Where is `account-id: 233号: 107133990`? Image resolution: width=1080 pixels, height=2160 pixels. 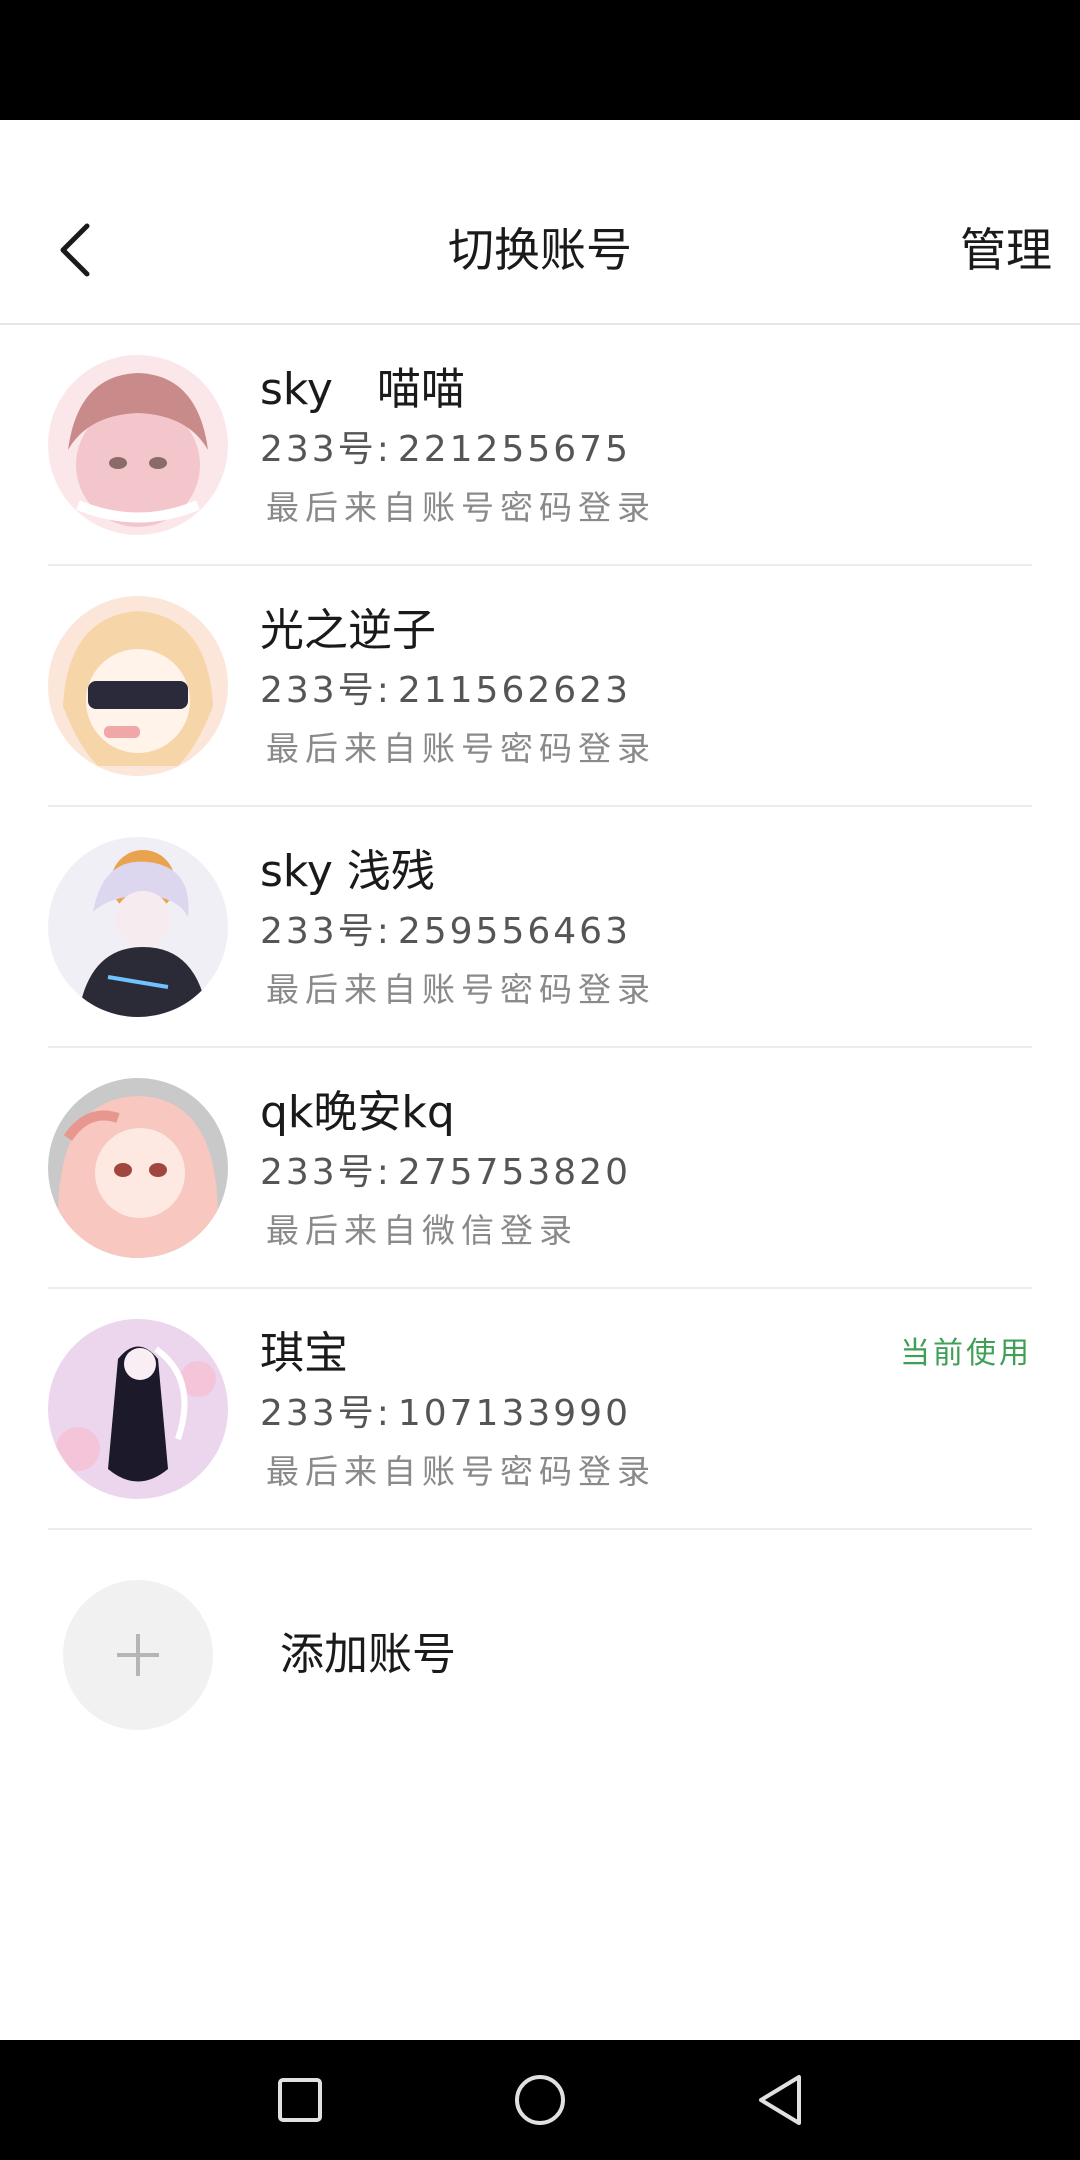
account-id: 233号: 107133990 is located at coordinates (445, 1414).